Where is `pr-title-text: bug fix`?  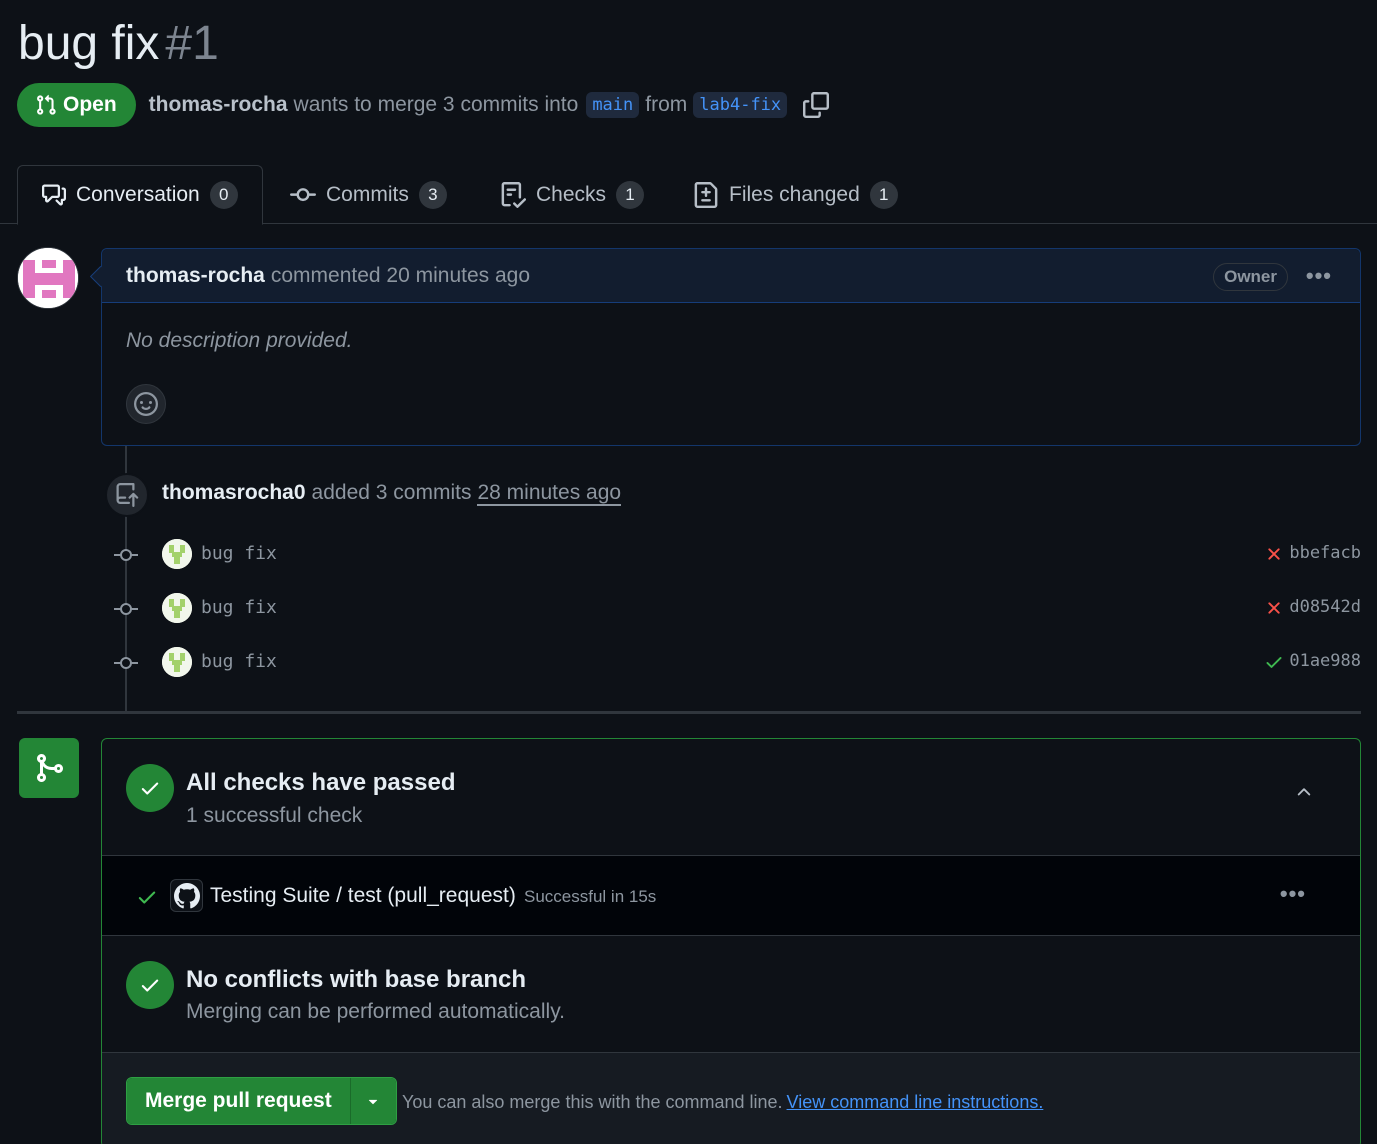 pr-title-text: bug fix is located at coordinates (89, 43).